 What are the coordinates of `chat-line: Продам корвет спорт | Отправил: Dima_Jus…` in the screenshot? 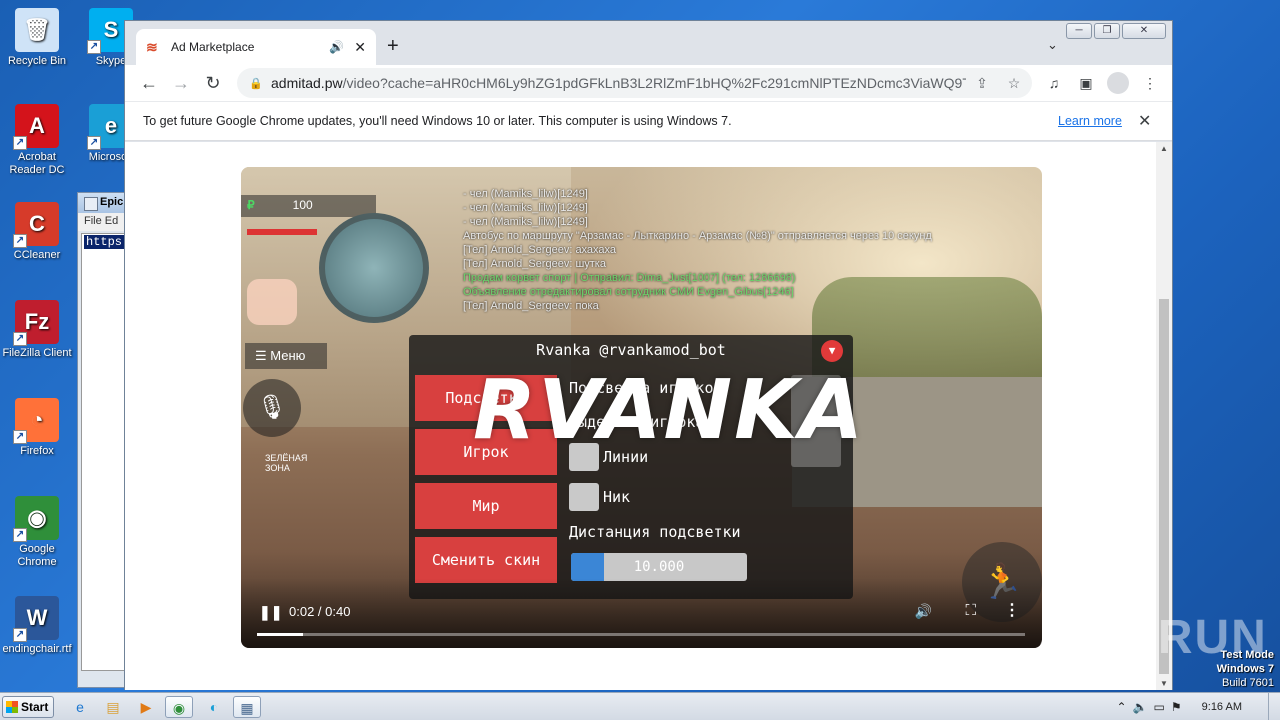 It's located at (629, 278).